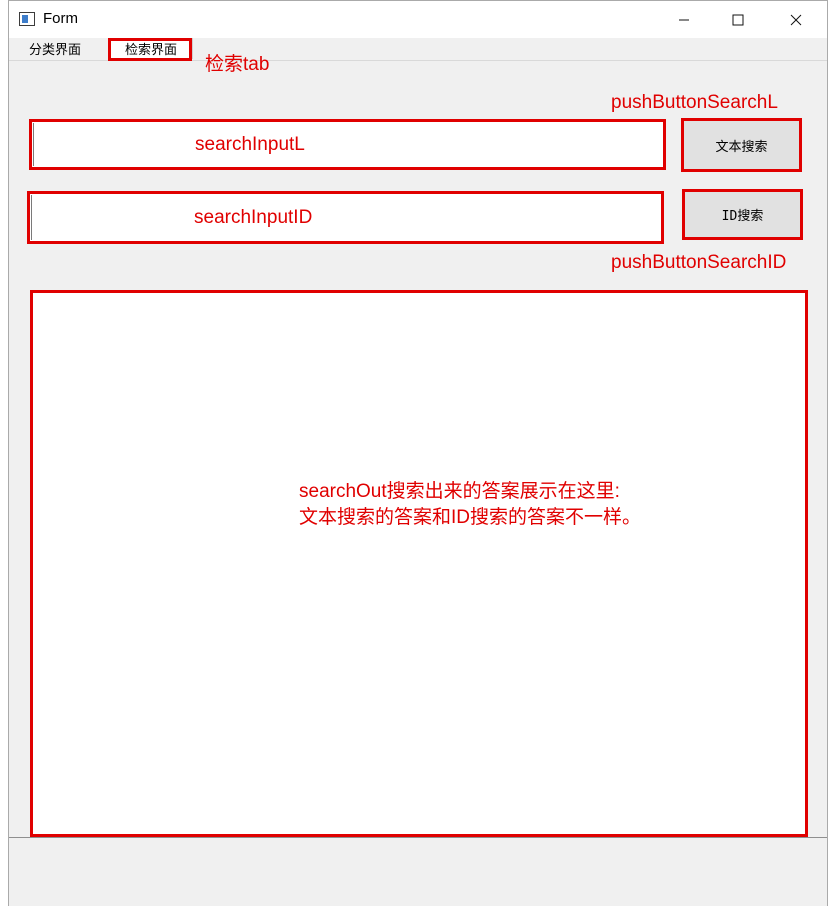 The width and height of the screenshot is (836, 916). What do you see at coordinates (237, 64) in the screenshot?
I see `tab-annotation: 检索tab` at bounding box center [237, 64].